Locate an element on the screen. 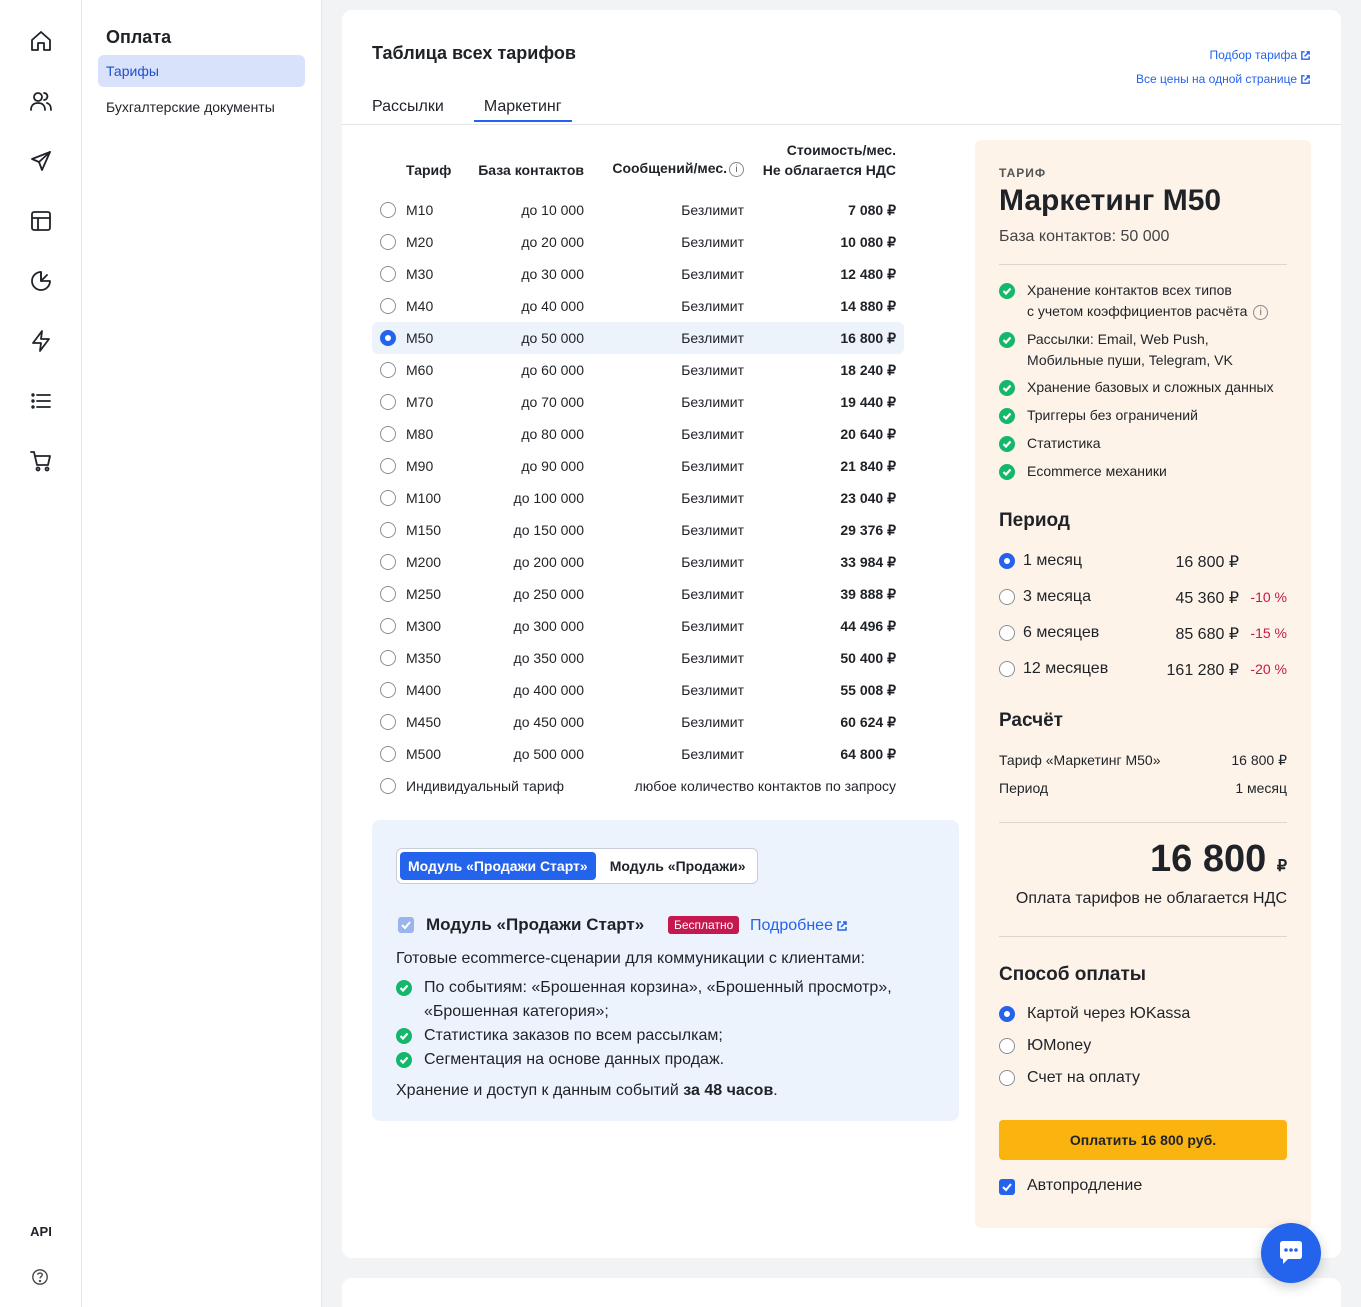 The width and height of the screenshot is (1361, 1307). subnav-item-accounting-docs: Бухгалтерские документы is located at coordinates (201, 107).